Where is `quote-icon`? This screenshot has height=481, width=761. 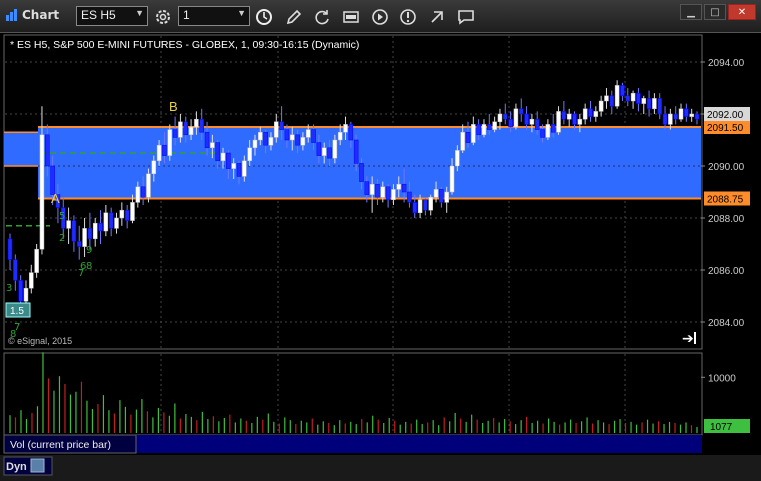 quote-icon is located at coordinates (351, 17).